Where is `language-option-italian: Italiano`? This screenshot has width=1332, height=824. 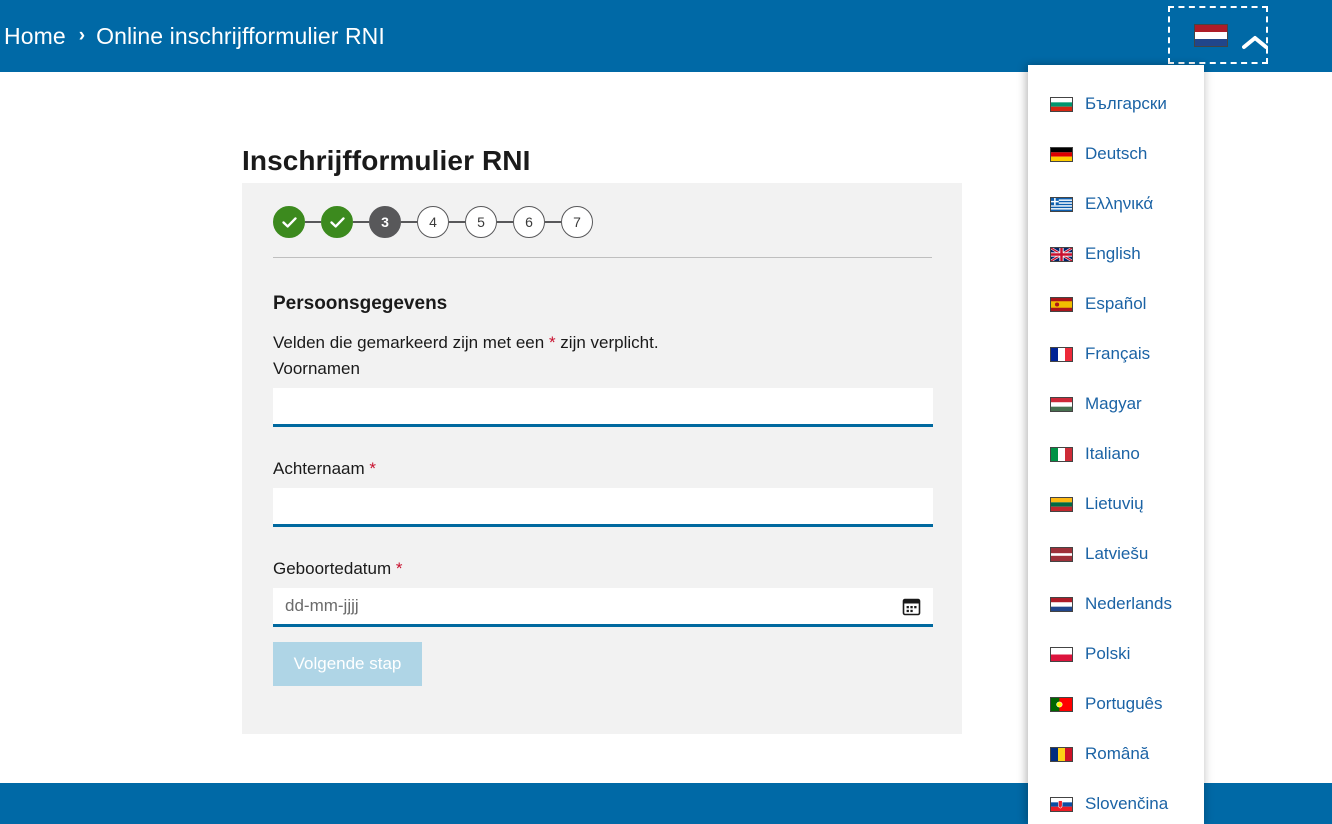
language-option-italian: Italiano is located at coordinates (1116, 454).